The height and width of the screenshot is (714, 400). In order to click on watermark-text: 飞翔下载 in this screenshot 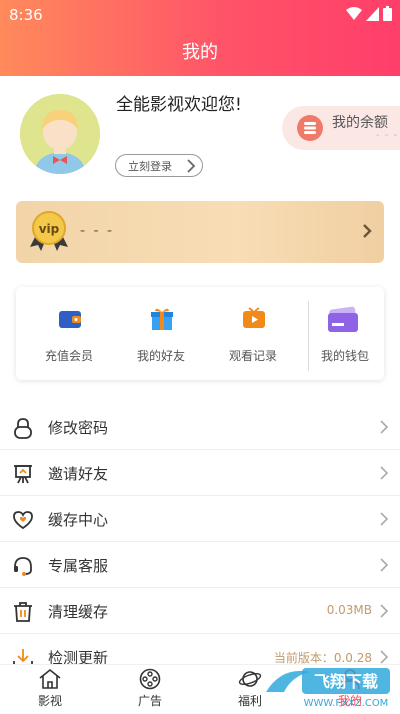, I will do `click(346, 681)`.